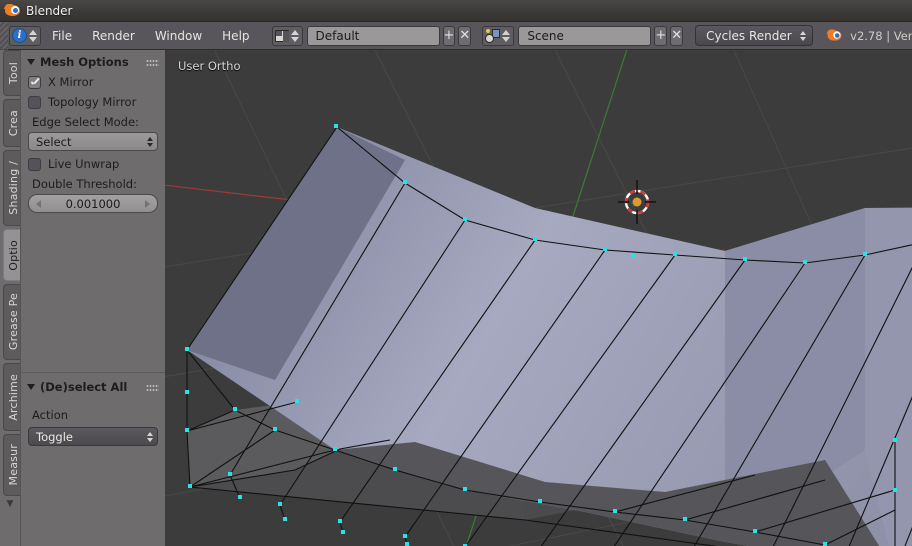 The width and height of the screenshot is (912, 546). I want to click on x-mirror-label: X Mirror, so click(71, 82).